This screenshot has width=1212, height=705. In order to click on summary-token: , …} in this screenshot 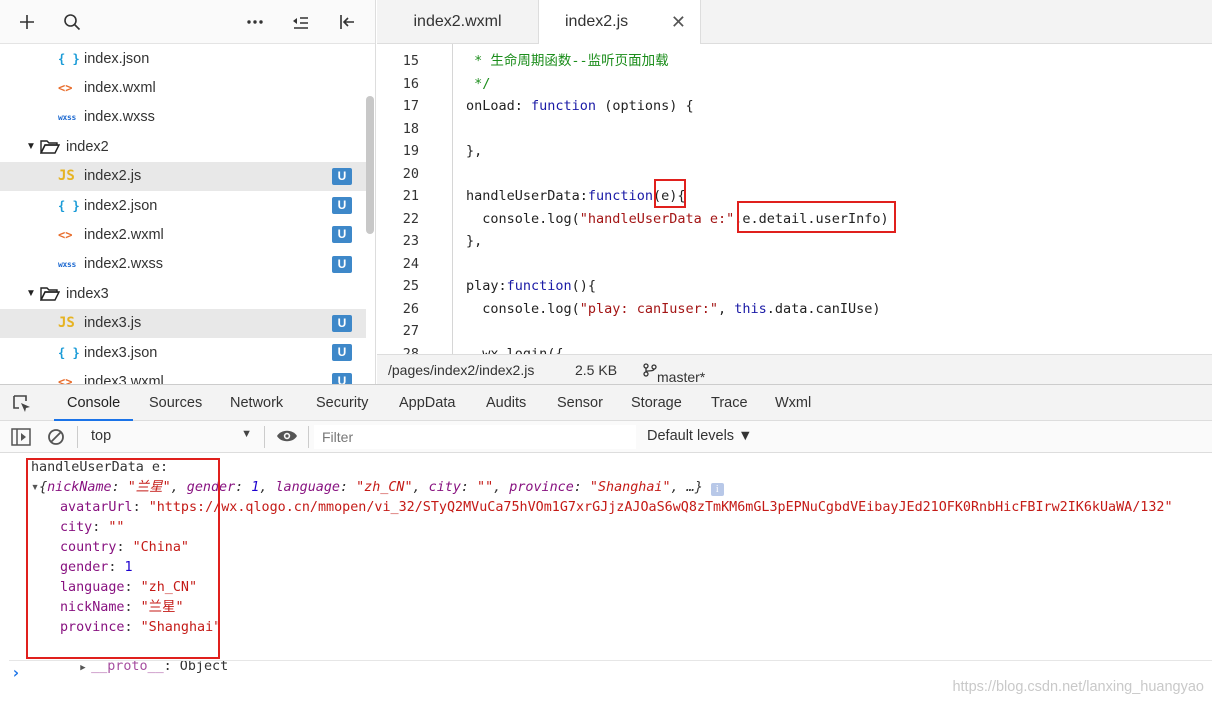, I will do `click(686, 487)`.